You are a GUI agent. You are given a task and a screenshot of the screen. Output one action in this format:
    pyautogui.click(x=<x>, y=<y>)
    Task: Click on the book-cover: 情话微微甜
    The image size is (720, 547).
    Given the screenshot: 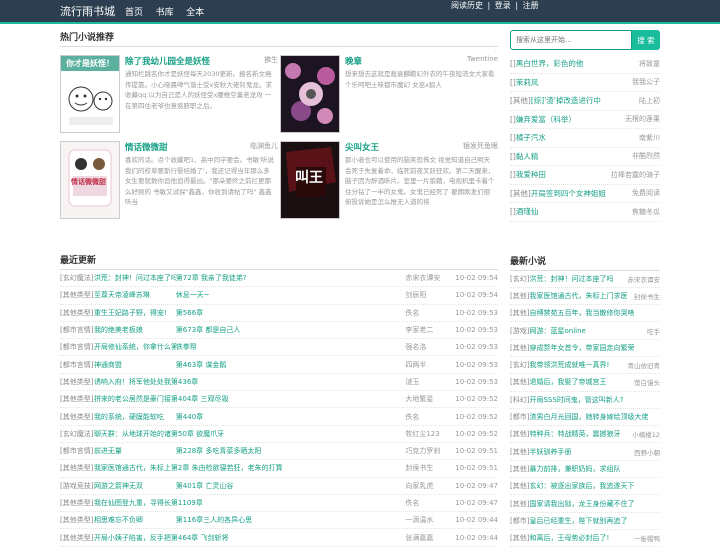 What is the action you would take?
    pyautogui.click(x=90, y=180)
    